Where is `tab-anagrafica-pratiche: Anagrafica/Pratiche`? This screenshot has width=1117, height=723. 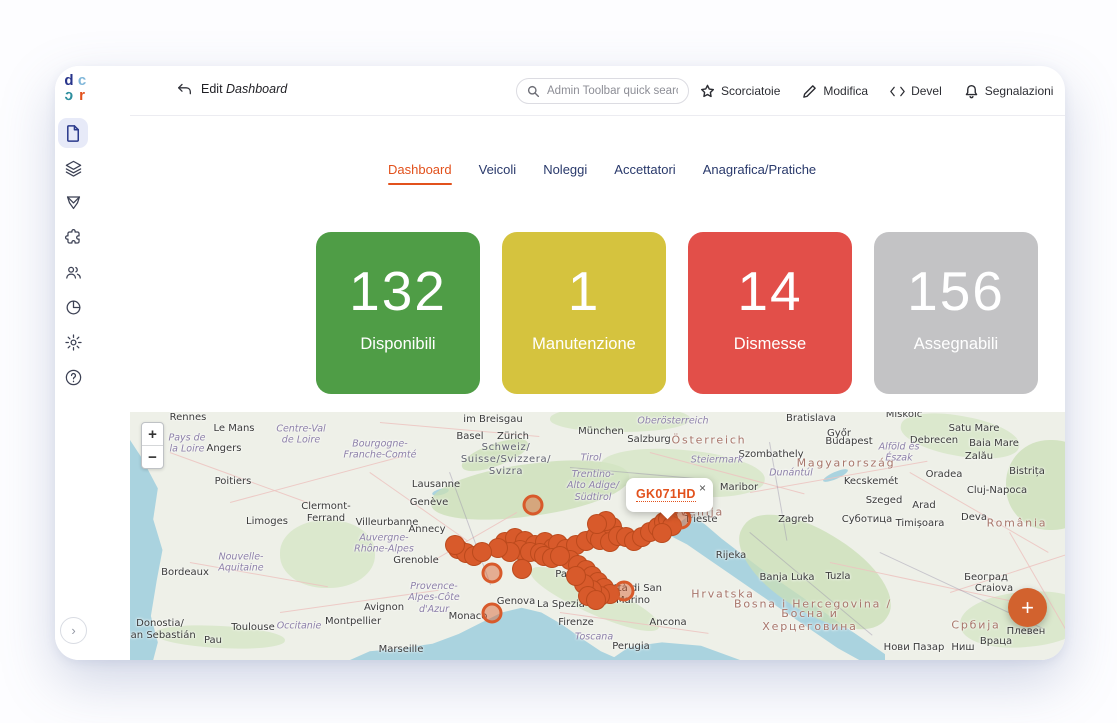
tab-anagrafica-pratiche: Anagrafica/Pratiche is located at coordinates (759, 173).